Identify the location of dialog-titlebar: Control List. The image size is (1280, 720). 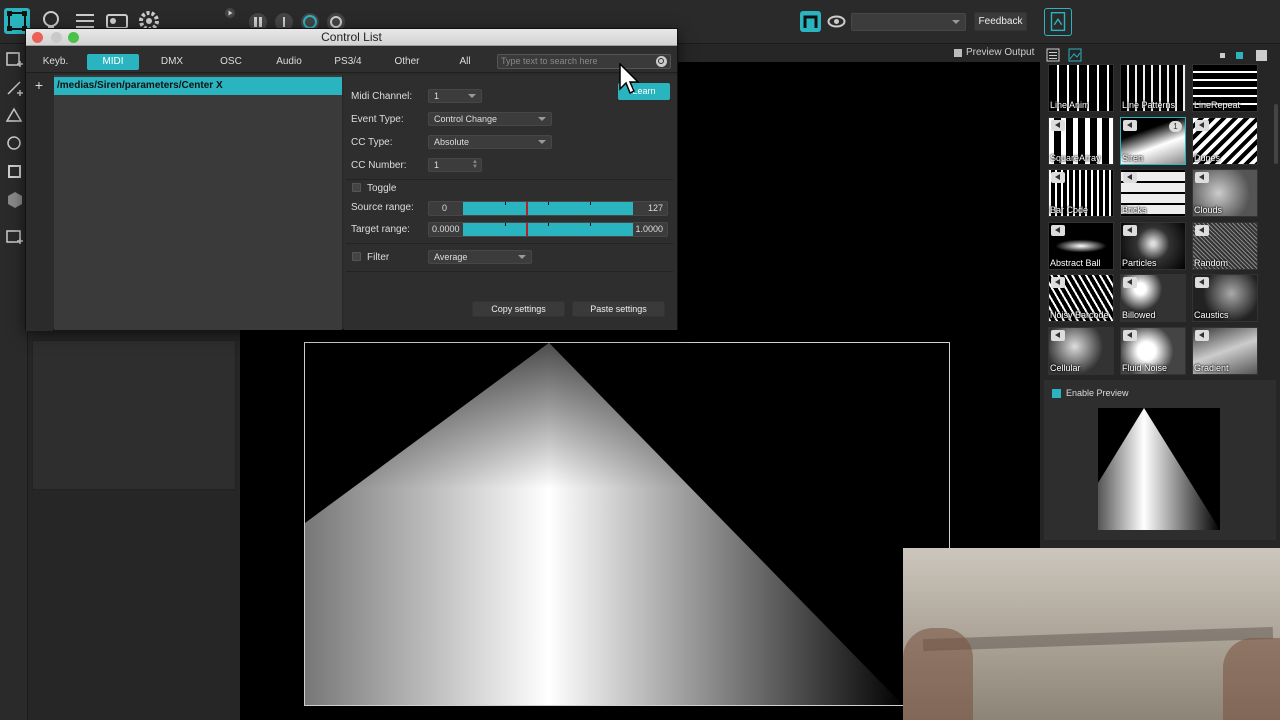
(351, 37).